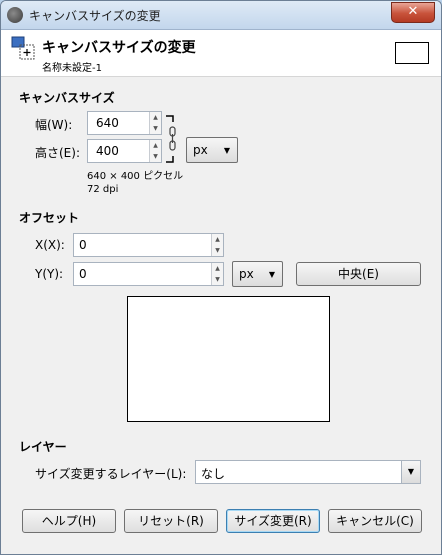  I want to click on canvas-resolution: 72 dpi, so click(103, 189).